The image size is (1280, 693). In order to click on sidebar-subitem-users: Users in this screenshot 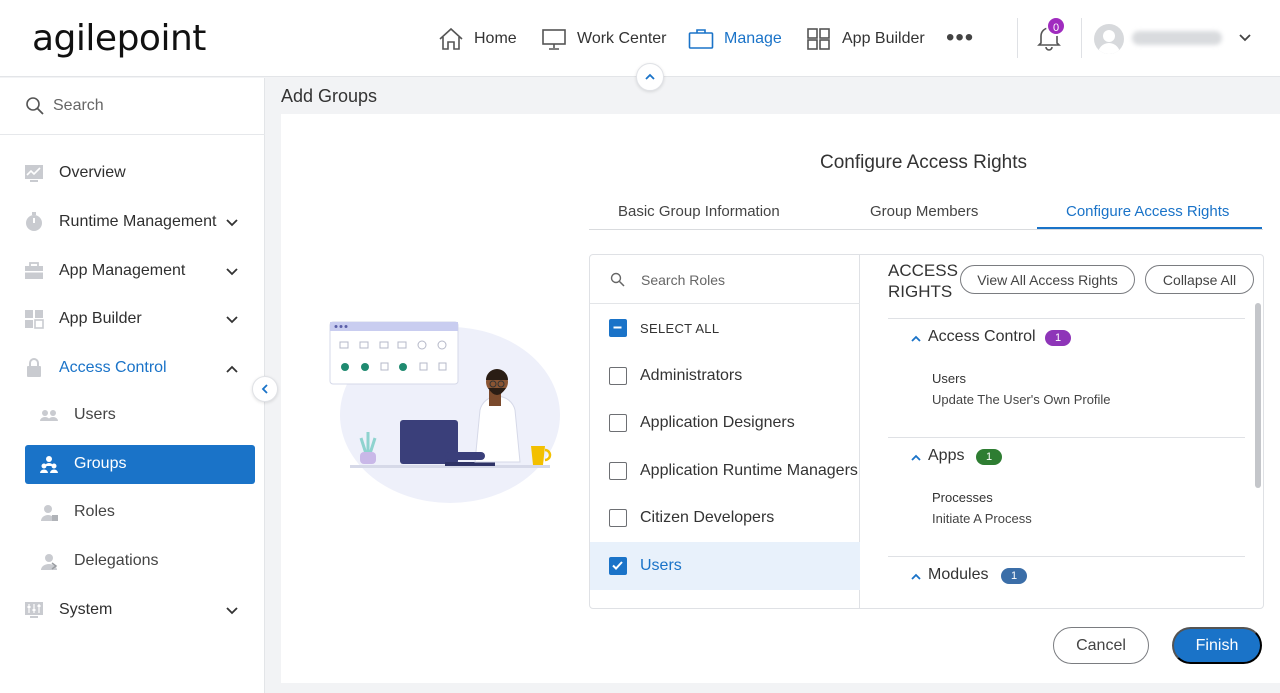, I will do `click(140, 415)`.